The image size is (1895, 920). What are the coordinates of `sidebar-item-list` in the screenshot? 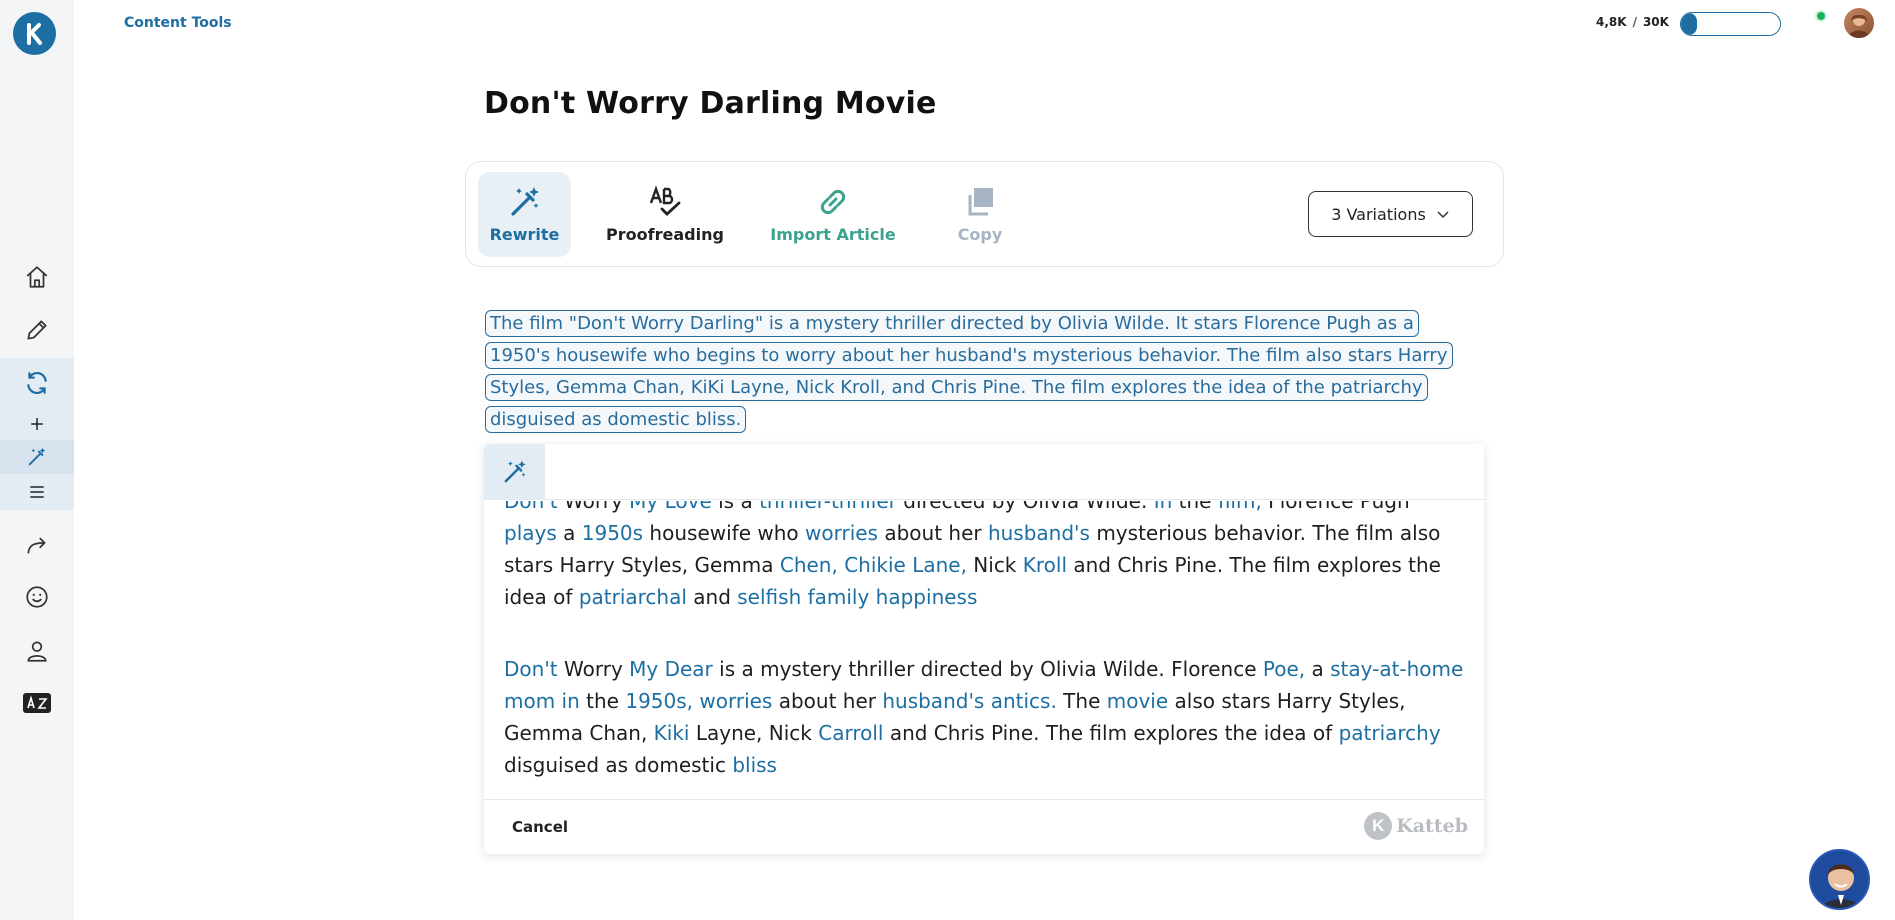 It's located at (37, 492).